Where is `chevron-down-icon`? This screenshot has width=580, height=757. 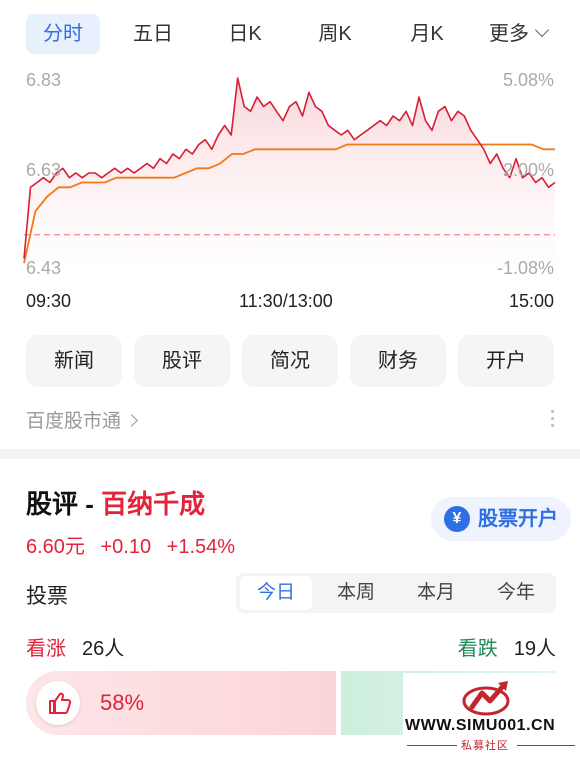 chevron-down-icon is located at coordinates (542, 30).